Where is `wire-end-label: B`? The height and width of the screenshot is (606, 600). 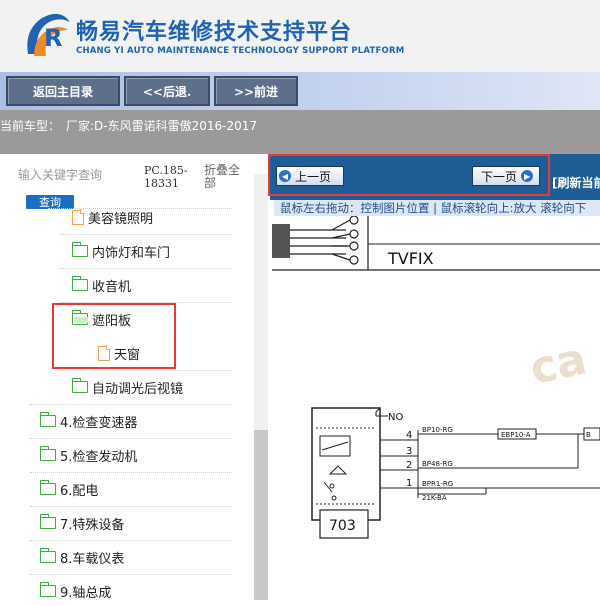
wire-end-label: B is located at coordinates (588, 435).